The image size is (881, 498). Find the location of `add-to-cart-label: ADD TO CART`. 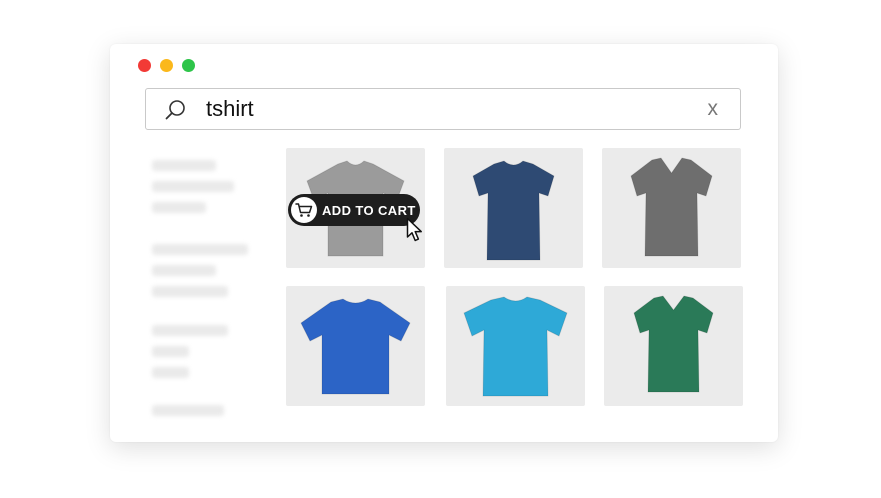

add-to-cart-label: ADD TO CART is located at coordinates (369, 210).